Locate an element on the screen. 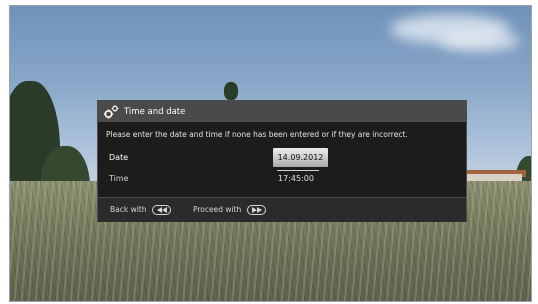 The height and width of the screenshot is (304, 538). date-field-underline is located at coordinates (298, 170).